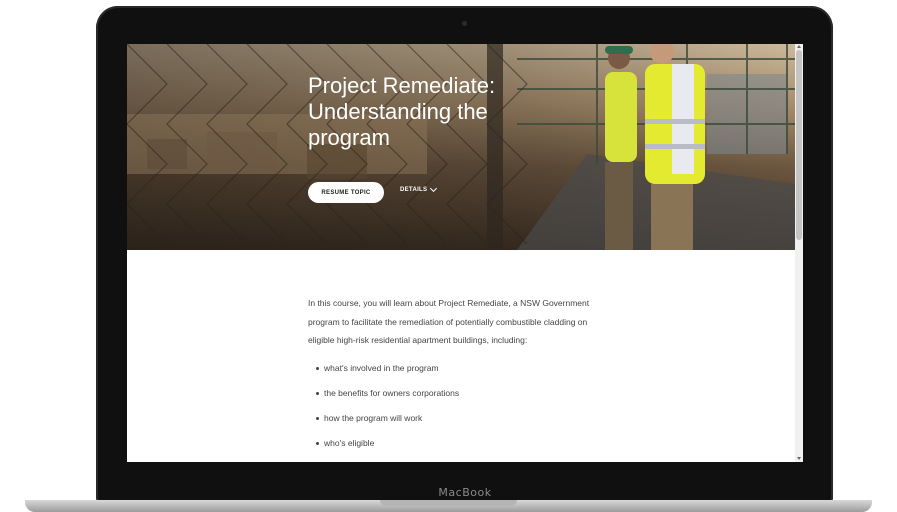 The image size is (897, 512). I want to click on title-line-2: Understanding the, so click(398, 111).